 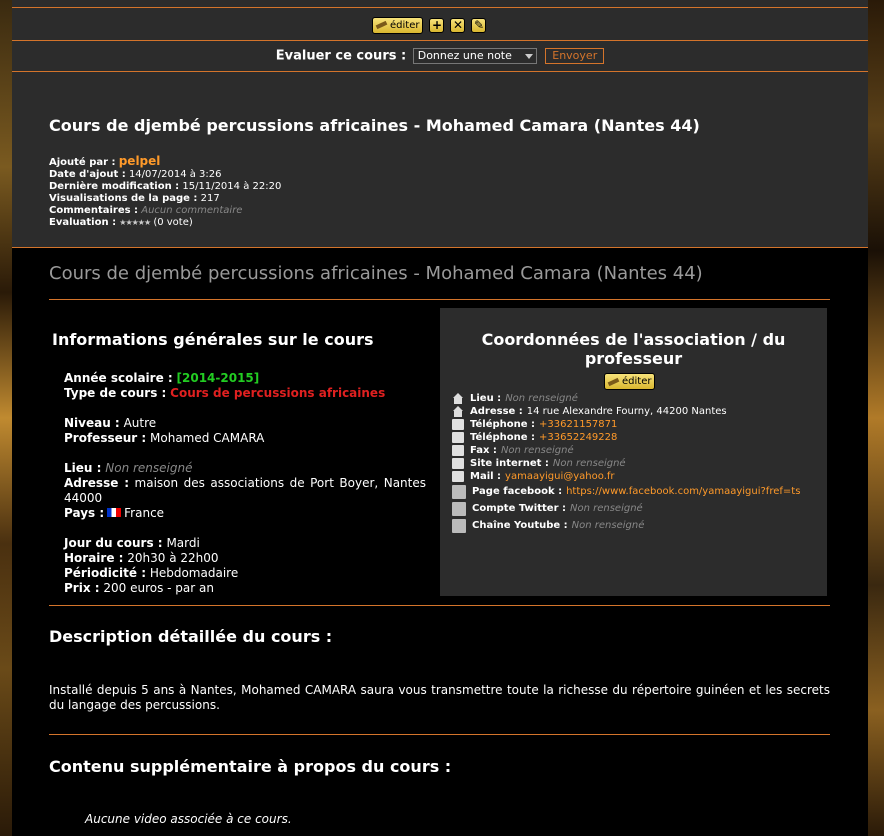 What do you see at coordinates (537, 450) in the screenshot?
I see `fax-value: Non renseigné` at bounding box center [537, 450].